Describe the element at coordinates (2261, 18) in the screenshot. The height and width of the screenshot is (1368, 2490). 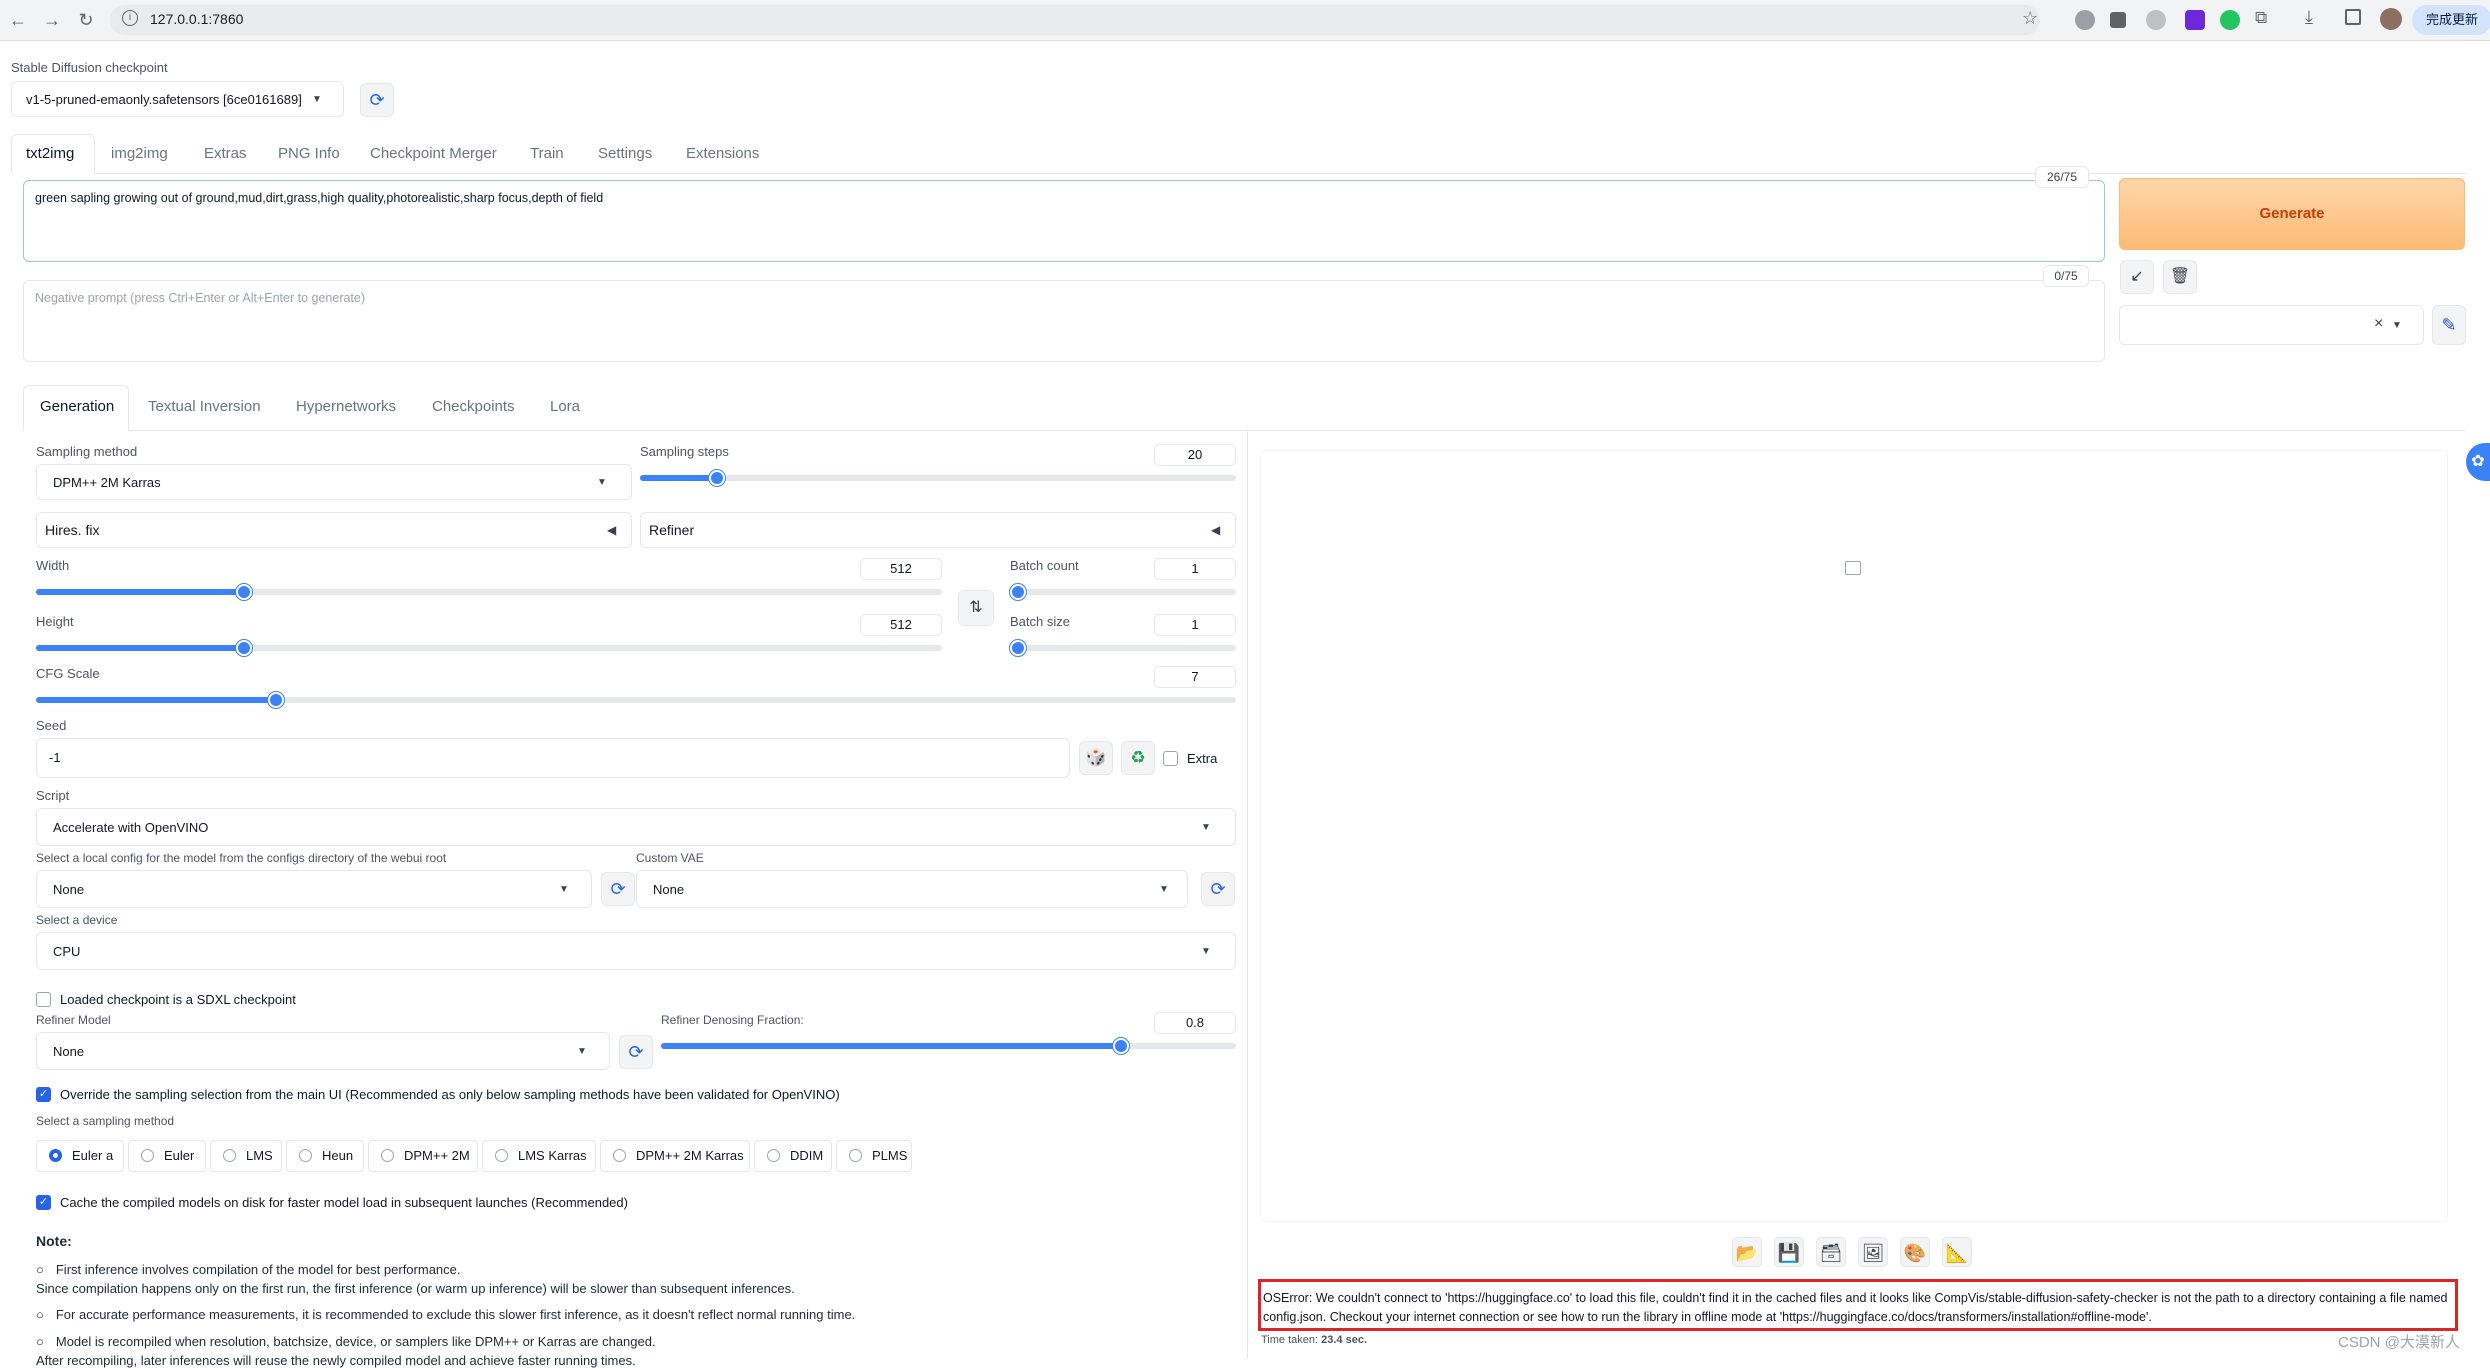
I see `puzzle-extensions-icon: ⧉` at that location.